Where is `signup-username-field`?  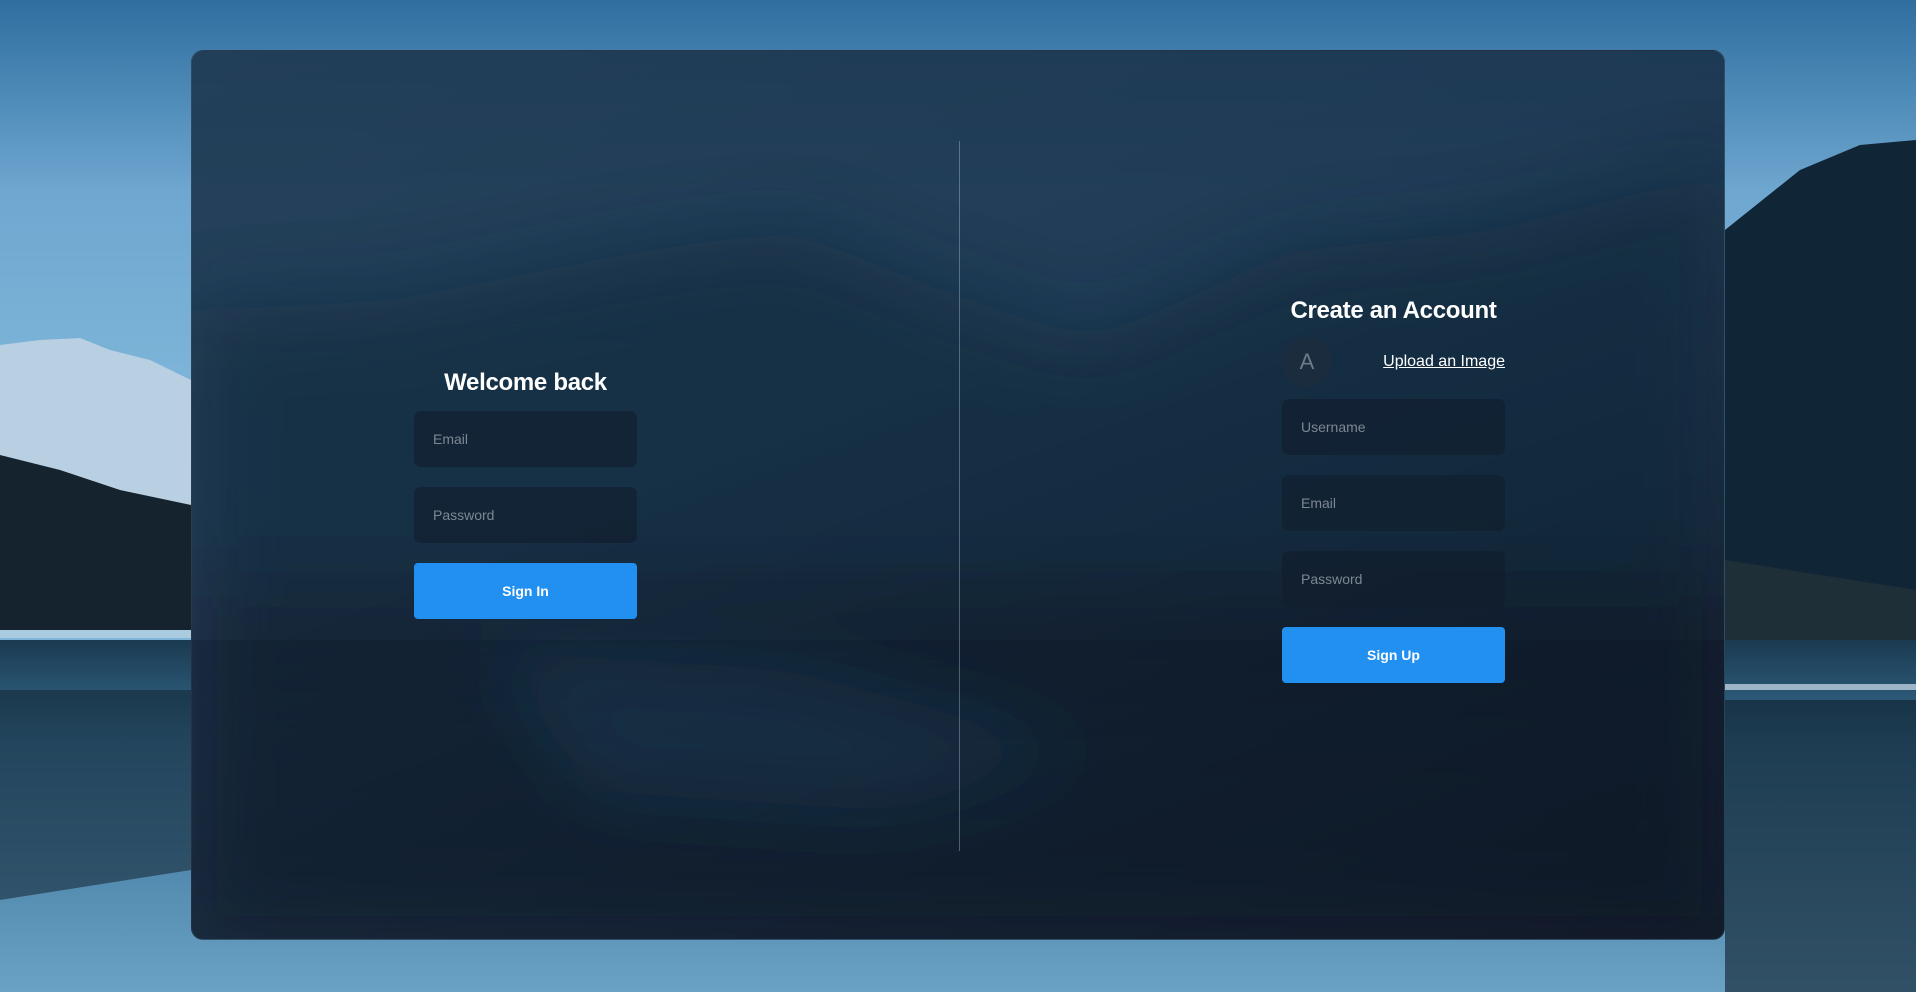 signup-username-field is located at coordinates (1393, 427).